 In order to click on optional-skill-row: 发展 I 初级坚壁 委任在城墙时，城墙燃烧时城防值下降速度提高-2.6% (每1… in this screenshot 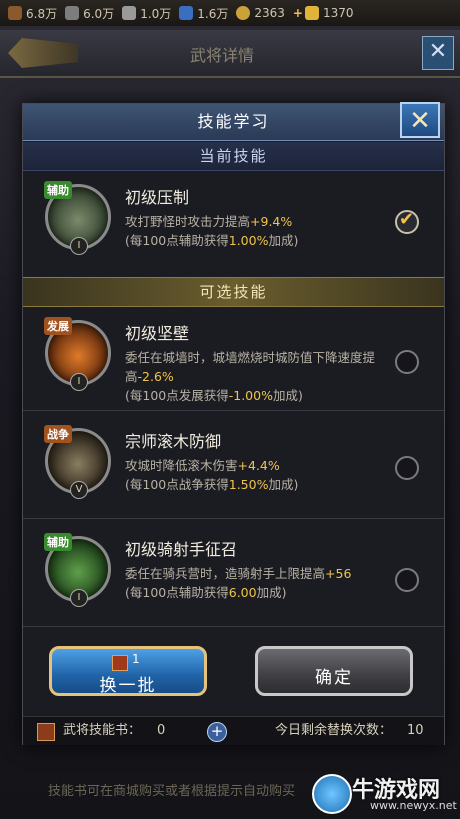, I will do `click(233, 358)`.